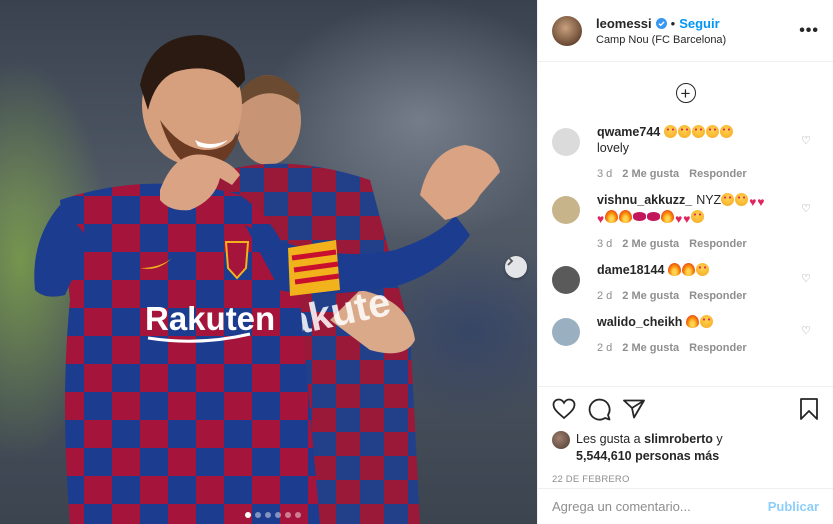  Describe the element at coordinates (697, 40) in the screenshot. I see `post-location: Camp Nou (FC Barcelona)` at that location.